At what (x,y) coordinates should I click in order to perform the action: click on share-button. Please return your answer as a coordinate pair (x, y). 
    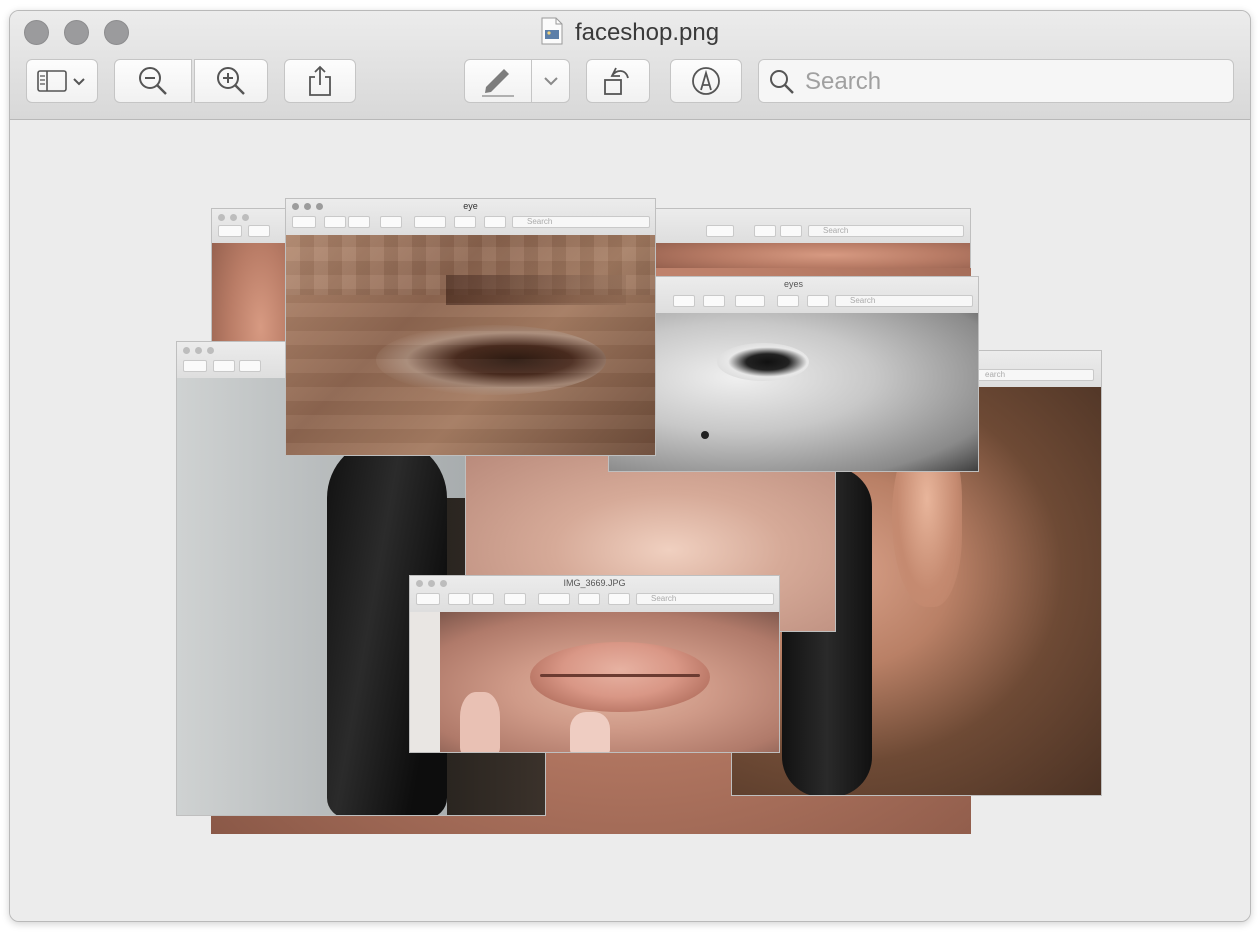
    Looking at the image, I should click on (320, 81).